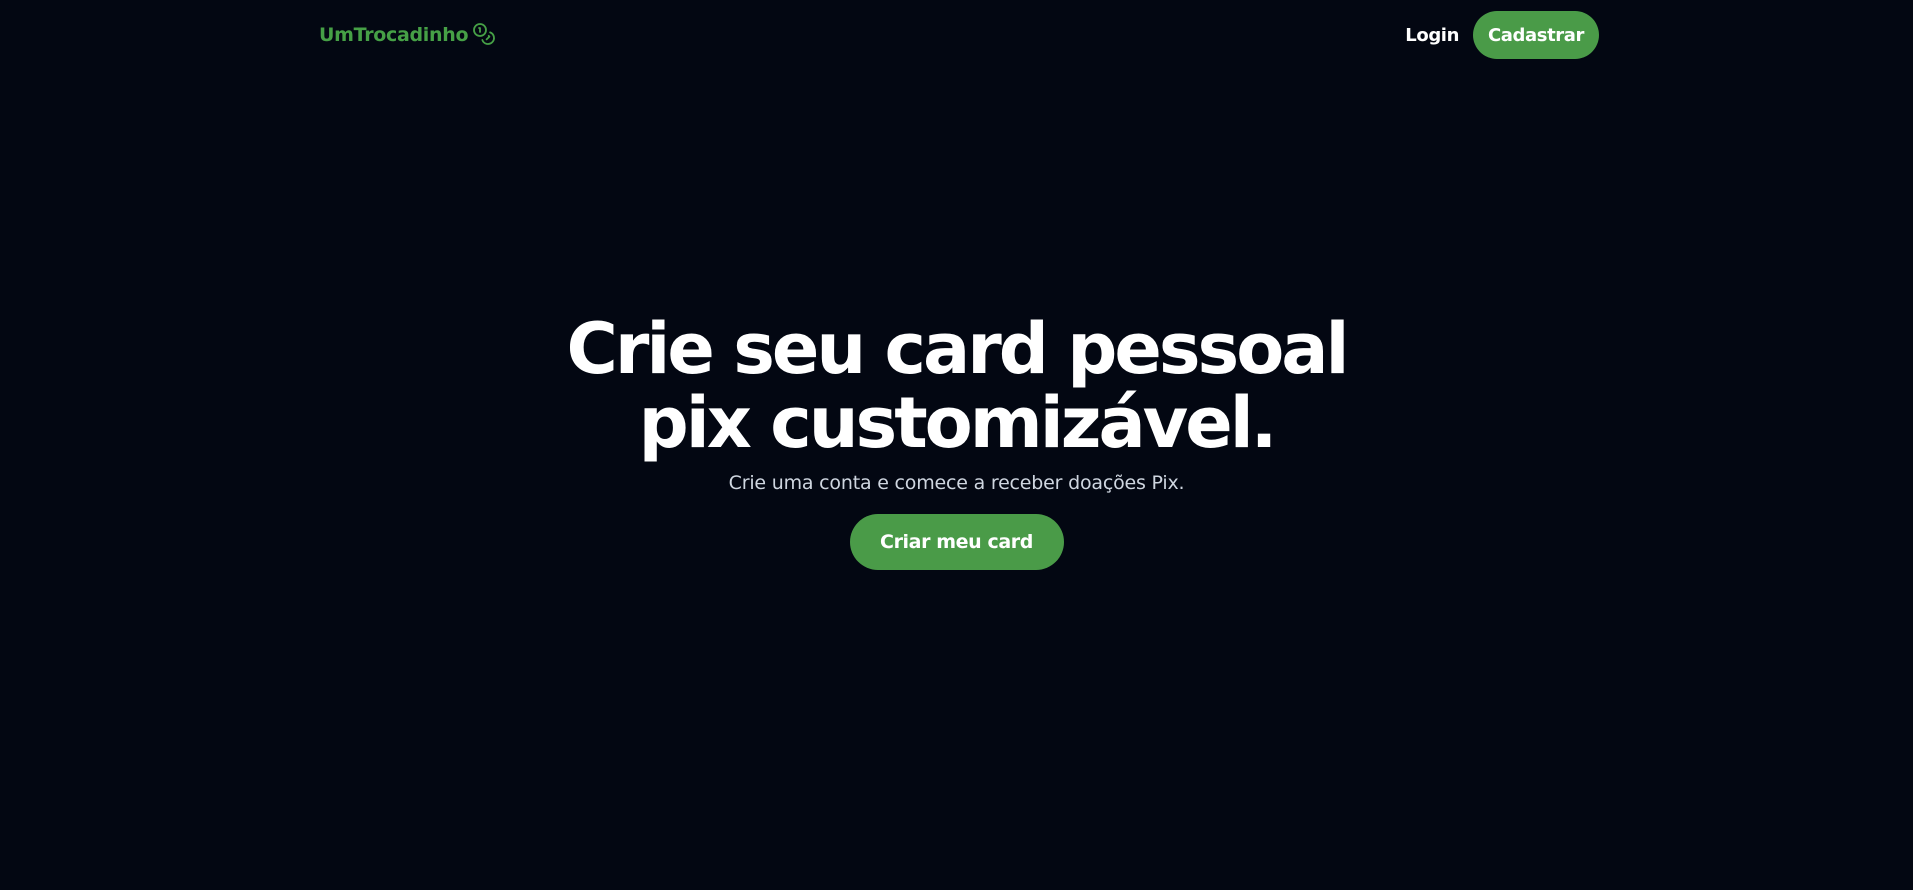 This screenshot has height=890, width=1913. I want to click on hero-title-line-2: pix customizável., so click(958, 423).